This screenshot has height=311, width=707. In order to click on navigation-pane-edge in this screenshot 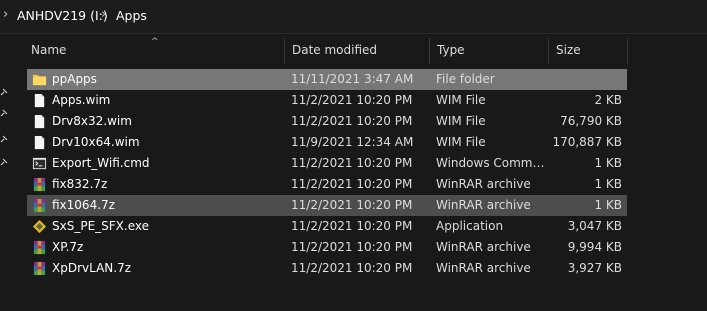, I will do `click(6, 172)`.